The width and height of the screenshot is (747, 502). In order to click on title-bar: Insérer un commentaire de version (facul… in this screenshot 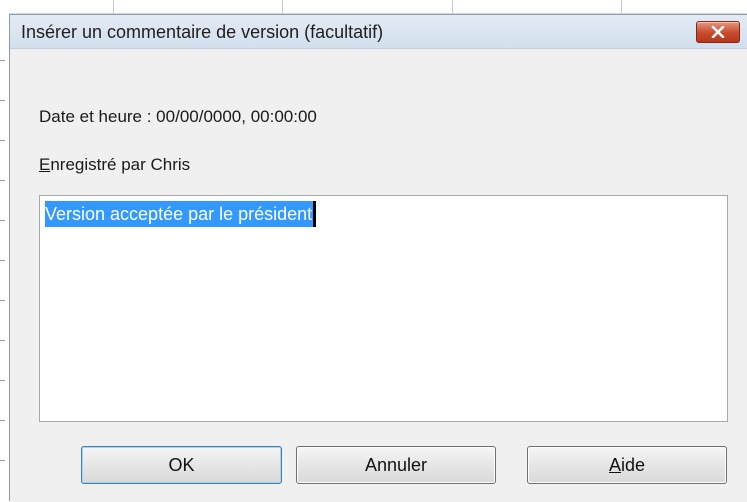, I will do `click(378, 32)`.